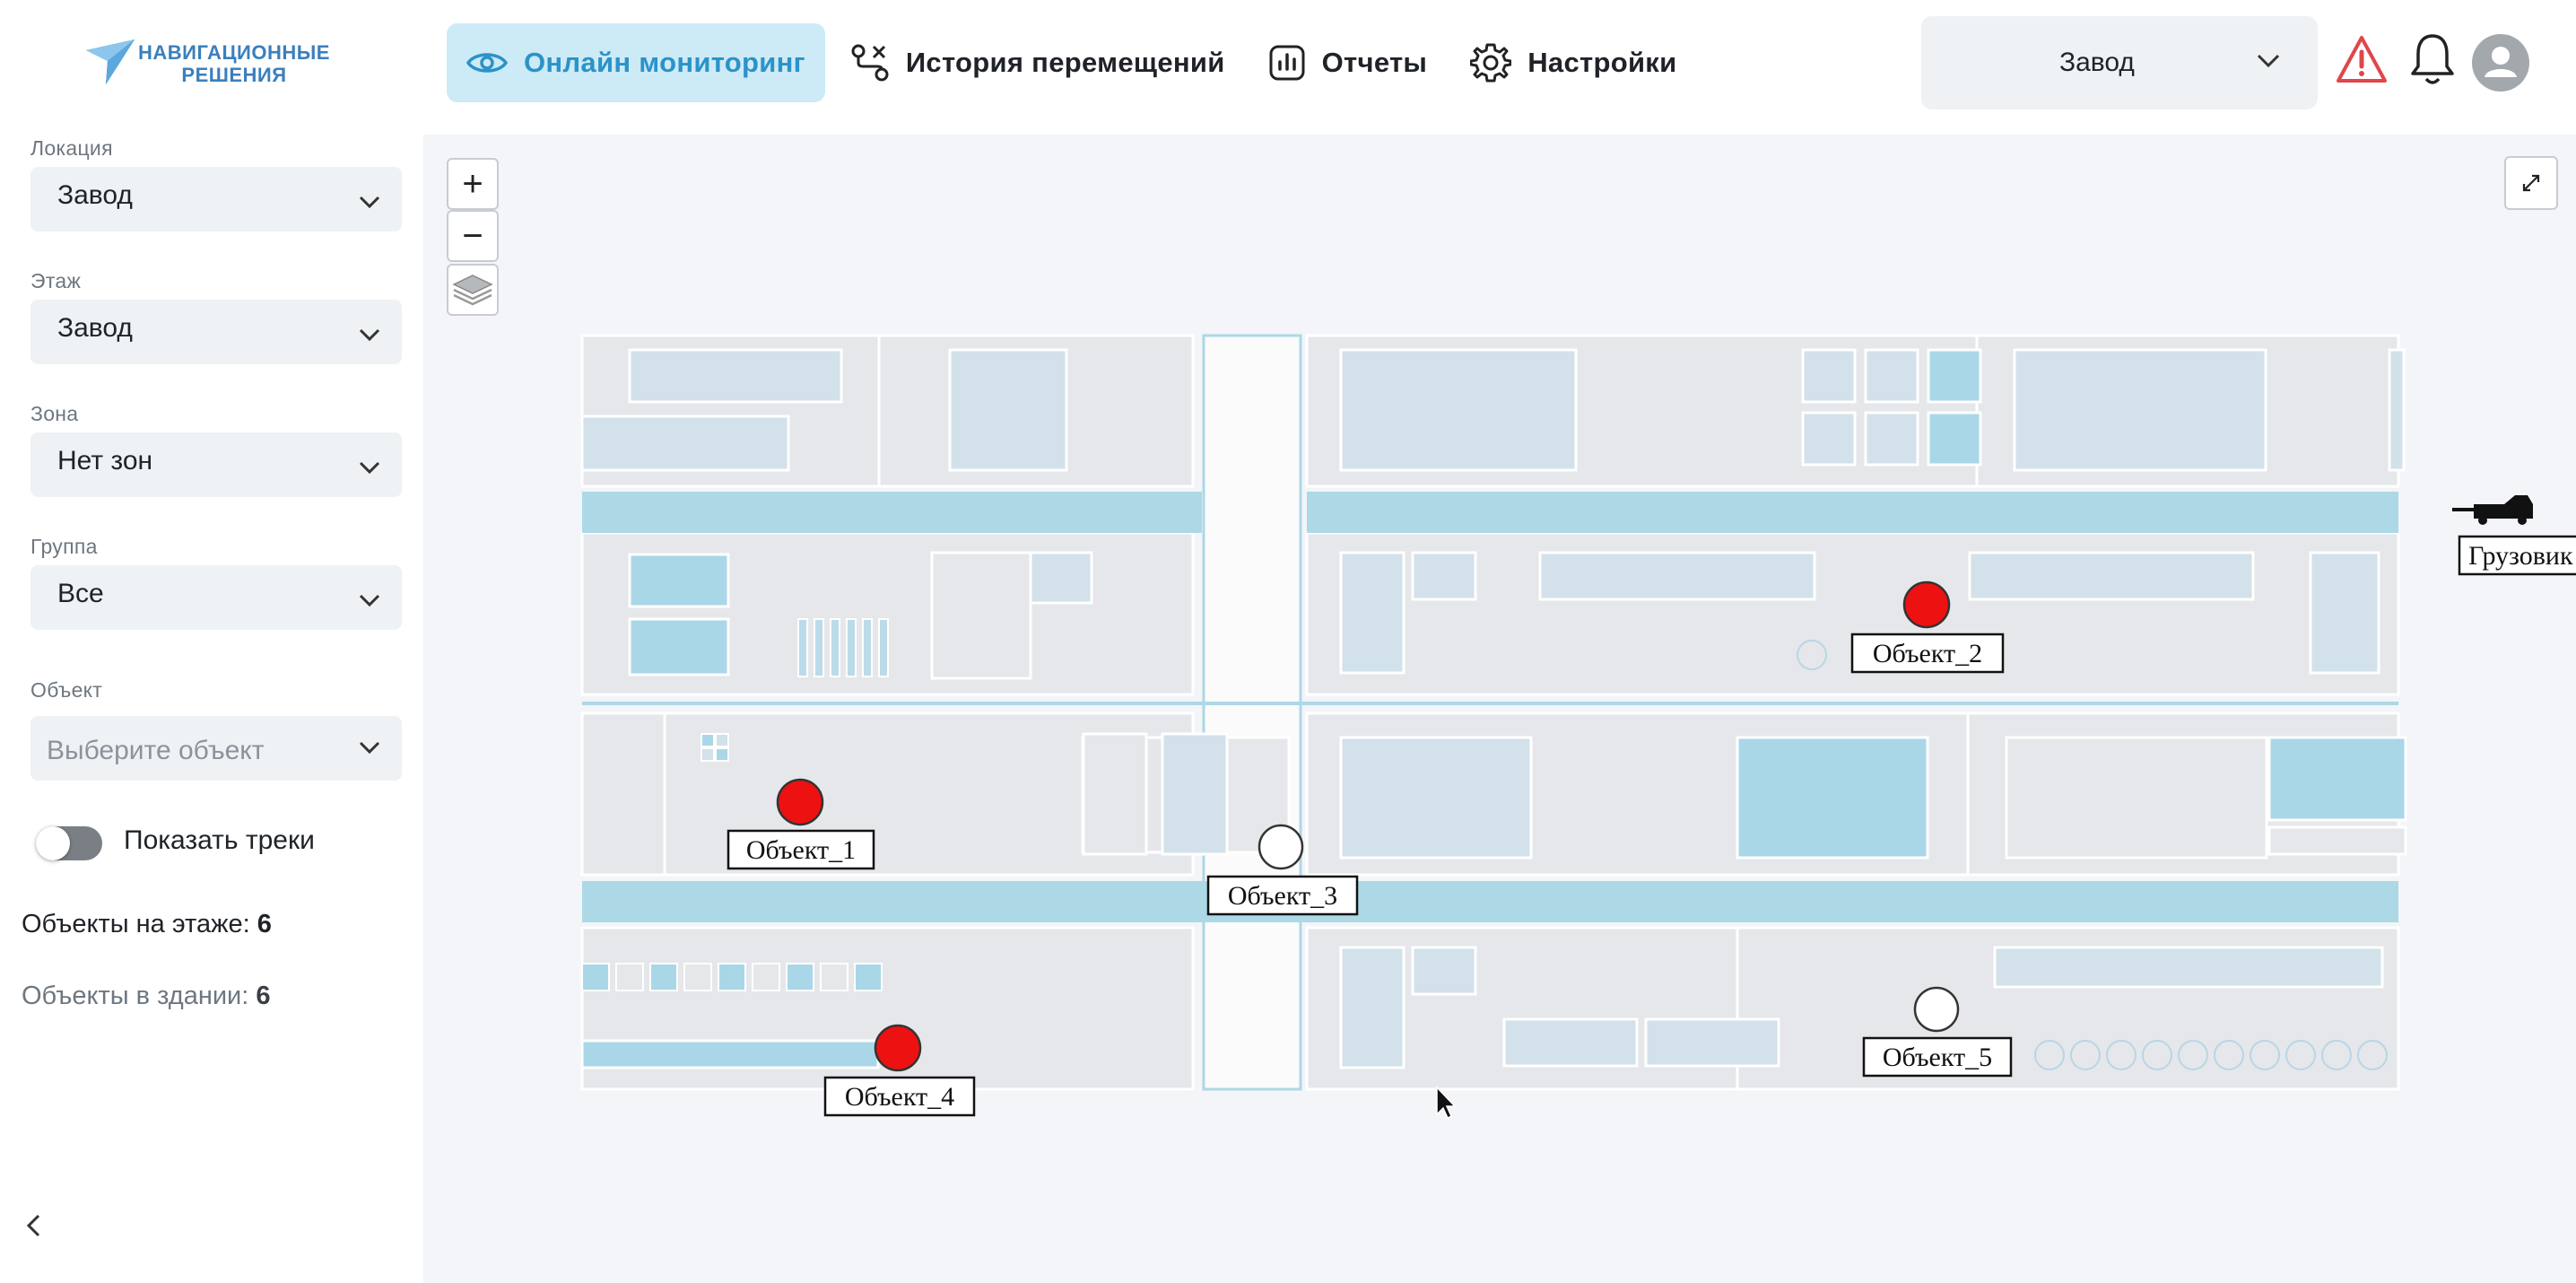  Describe the element at coordinates (2432, 61) in the screenshot. I see `bell-icon` at that location.